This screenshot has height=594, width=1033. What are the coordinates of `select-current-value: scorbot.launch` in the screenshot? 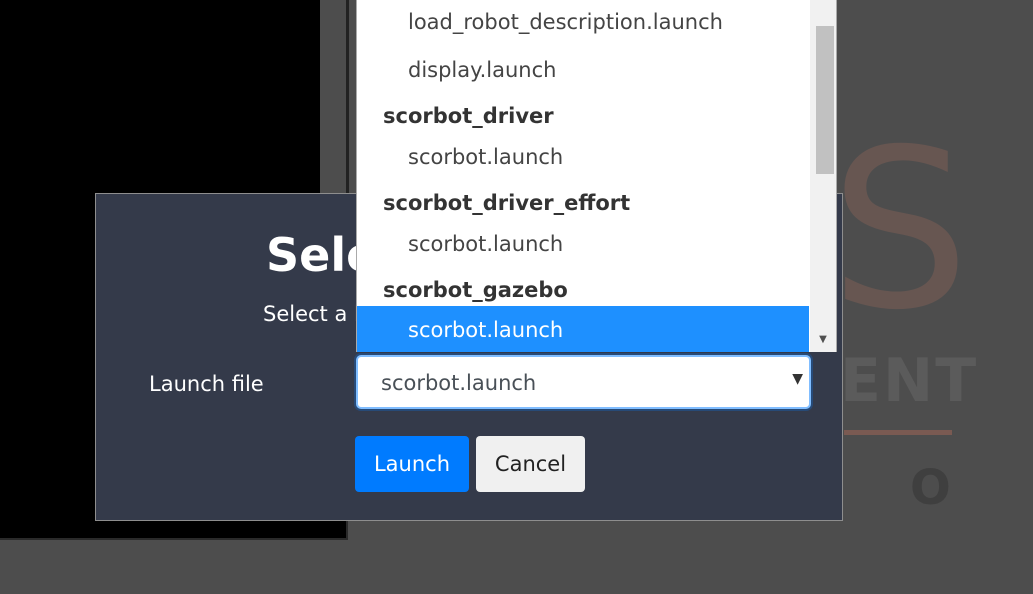 It's located at (459, 383).